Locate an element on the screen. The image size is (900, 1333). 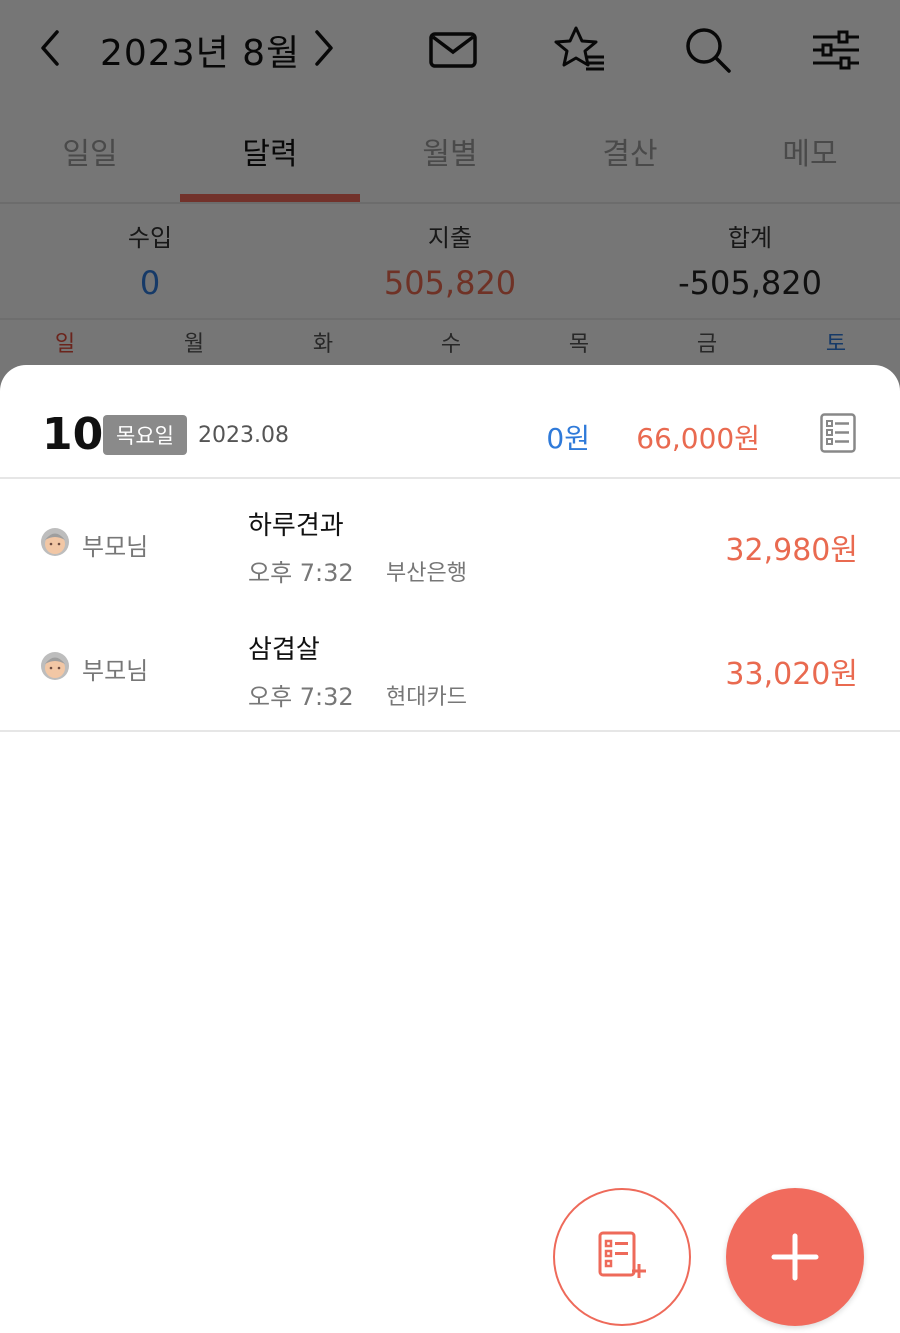
settings-button is located at coordinates (836, 50).